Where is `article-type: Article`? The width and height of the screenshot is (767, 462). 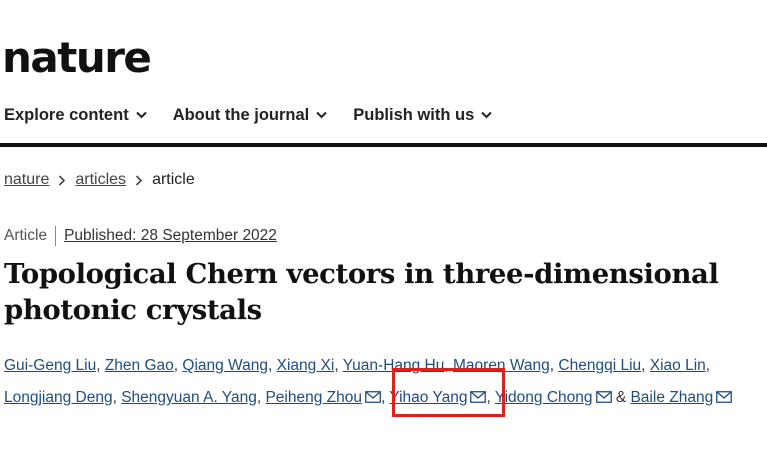 article-type: Article is located at coordinates (26, 235).